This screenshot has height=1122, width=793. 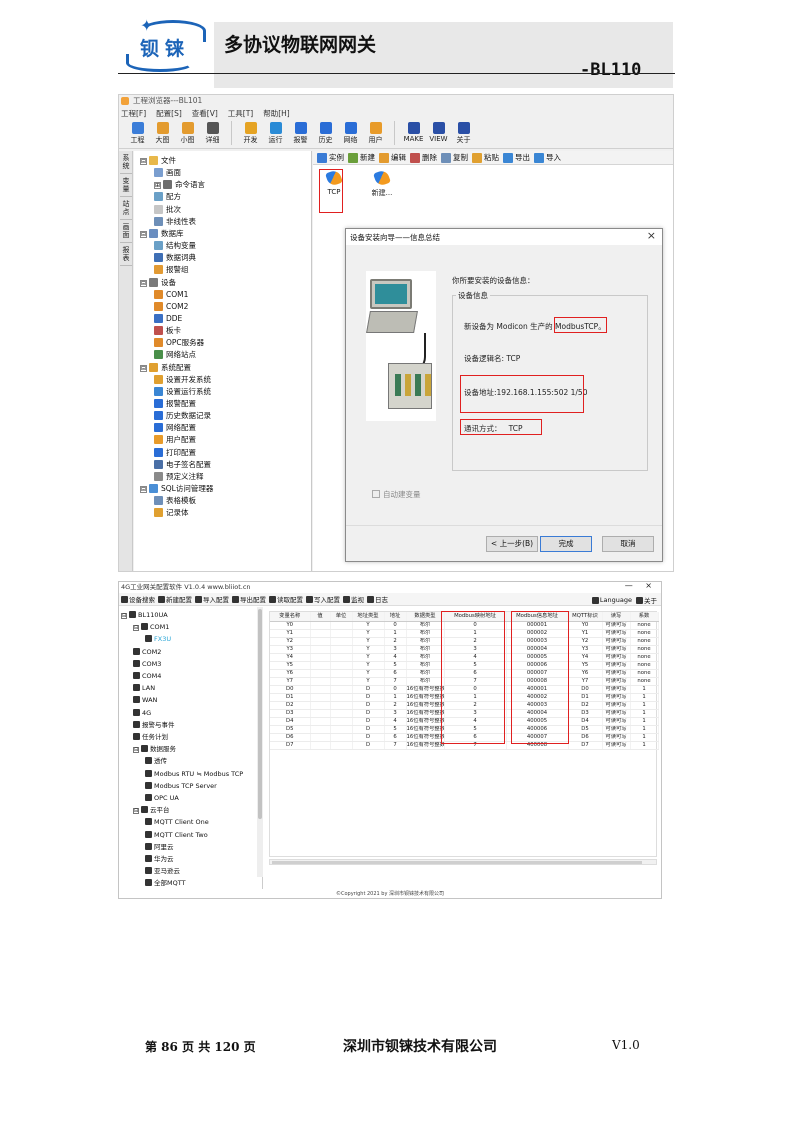 What do you see at coordinates (341, 617) in the screenshot?
I see `column-header: 单位` at bounding box center [341, 617].